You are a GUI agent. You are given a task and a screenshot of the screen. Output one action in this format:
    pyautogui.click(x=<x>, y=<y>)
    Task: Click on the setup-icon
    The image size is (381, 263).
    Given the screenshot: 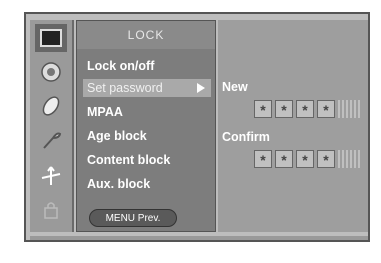 What is the action you would take?
    pyautogui.click(x=51, y=176)
    